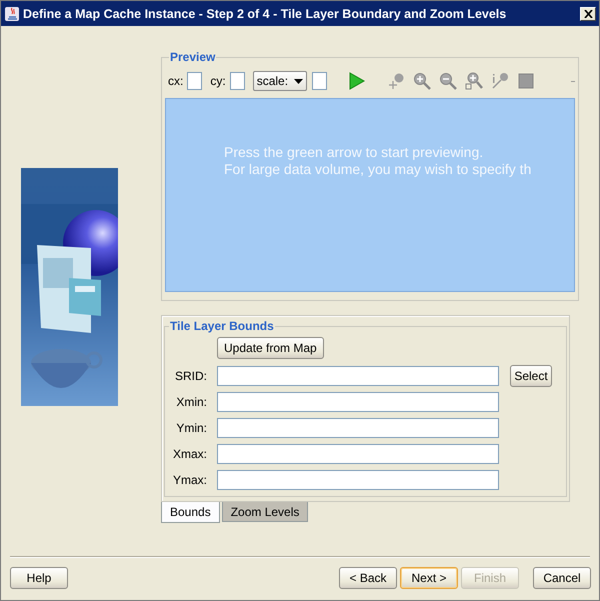 The image size is (600, 601). I want to click on field-label: Ymax:, so click(189, 480).